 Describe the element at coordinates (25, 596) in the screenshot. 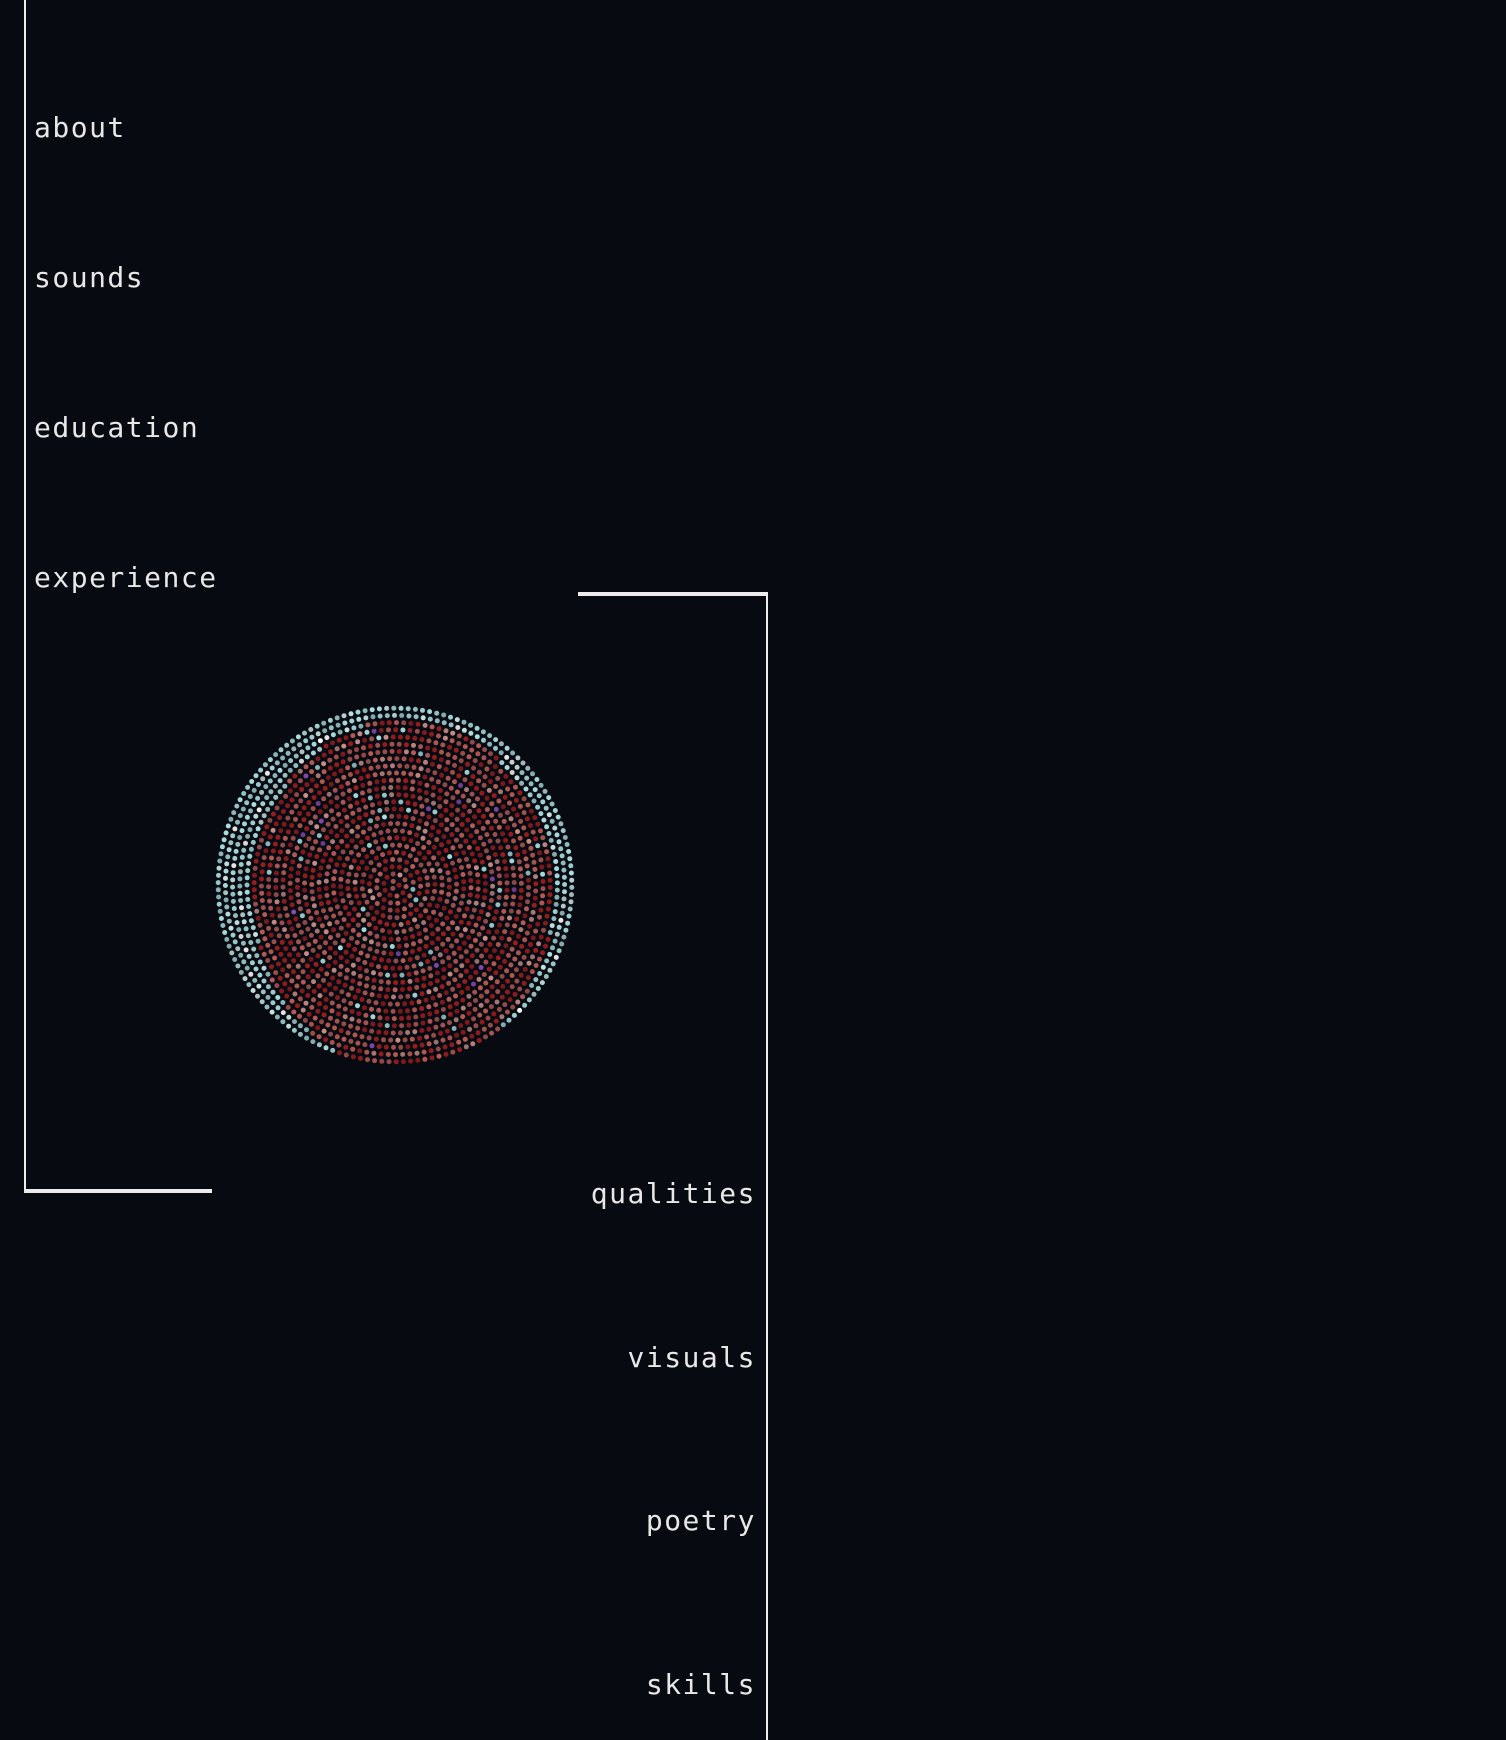

I see `left-frame-vertical-line` at that location.